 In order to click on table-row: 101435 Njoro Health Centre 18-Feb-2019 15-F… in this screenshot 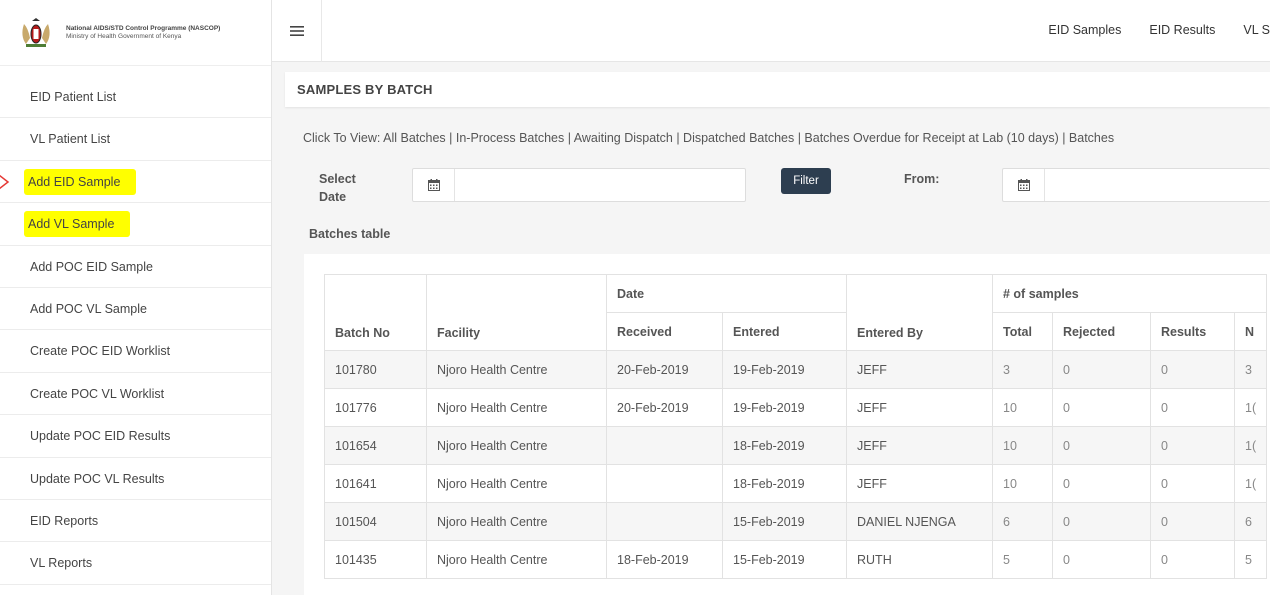, I will do `click(796, 559)`.